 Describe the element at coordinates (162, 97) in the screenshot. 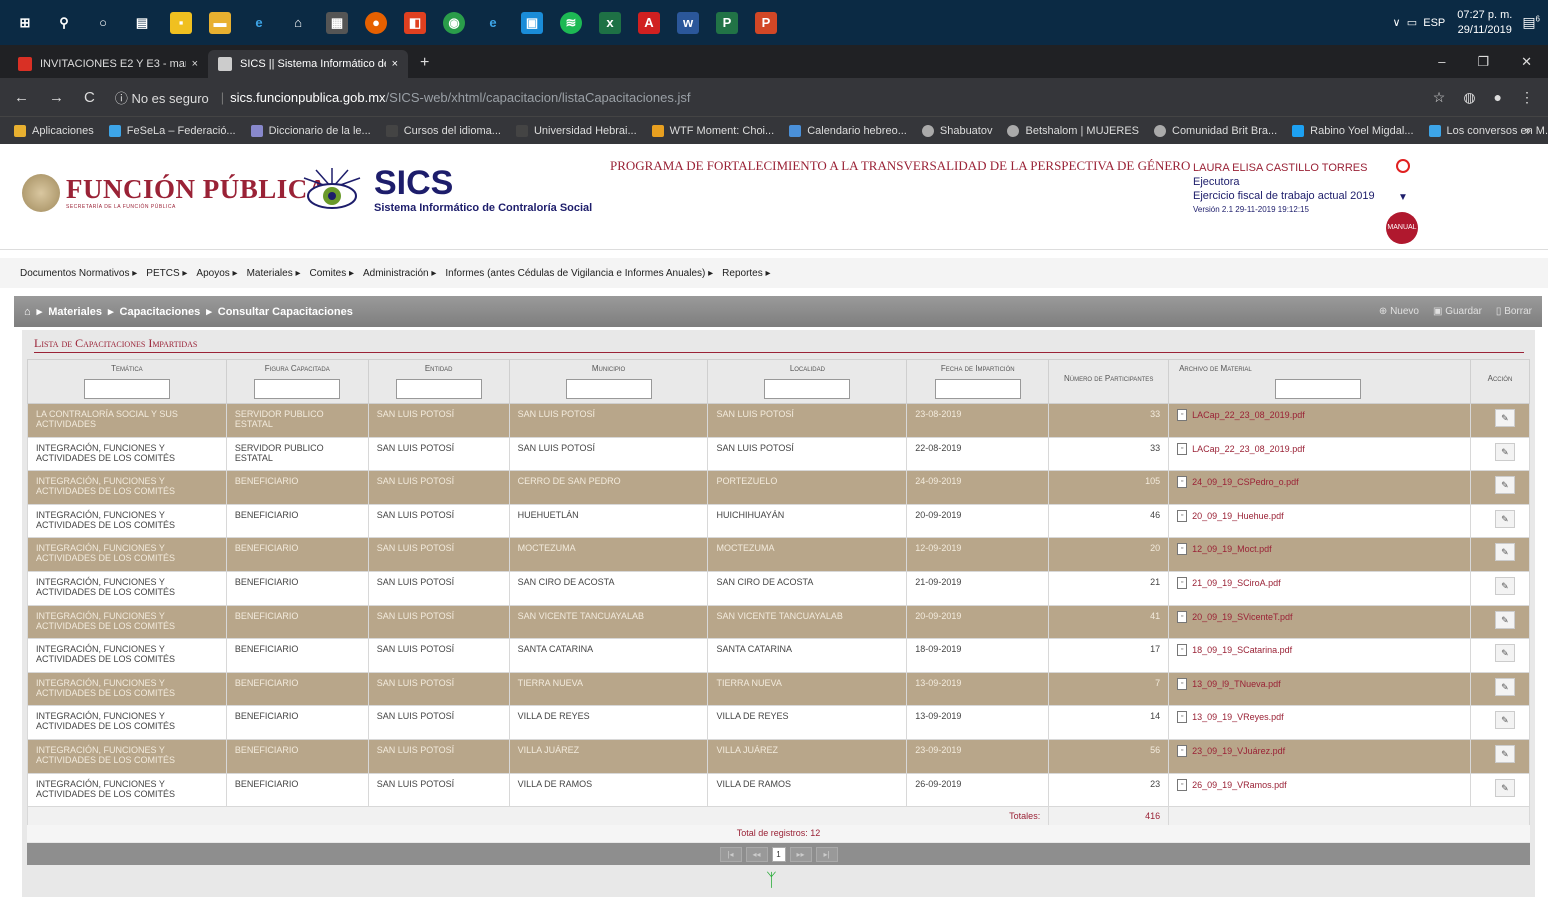

I see `security-indicator: ⓘ No es seguro` at that location.